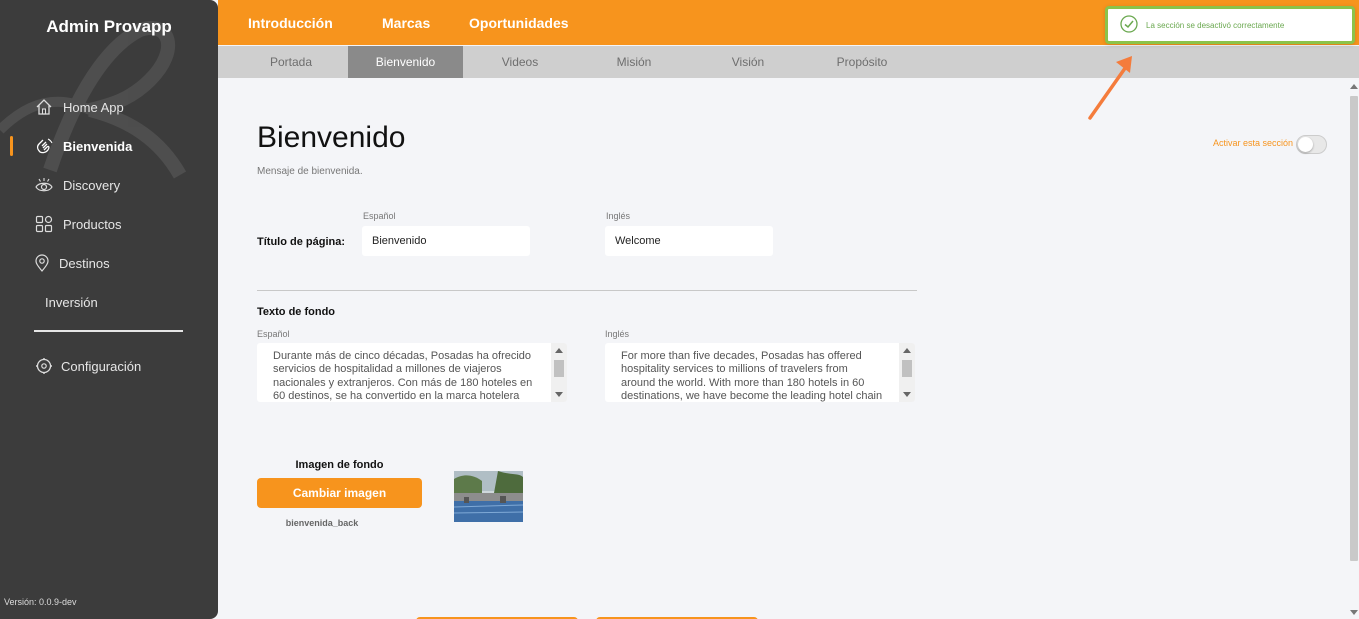 This screenshot has width=1359, height=619. I want to click on page-title-es-input, so click(446, 241).